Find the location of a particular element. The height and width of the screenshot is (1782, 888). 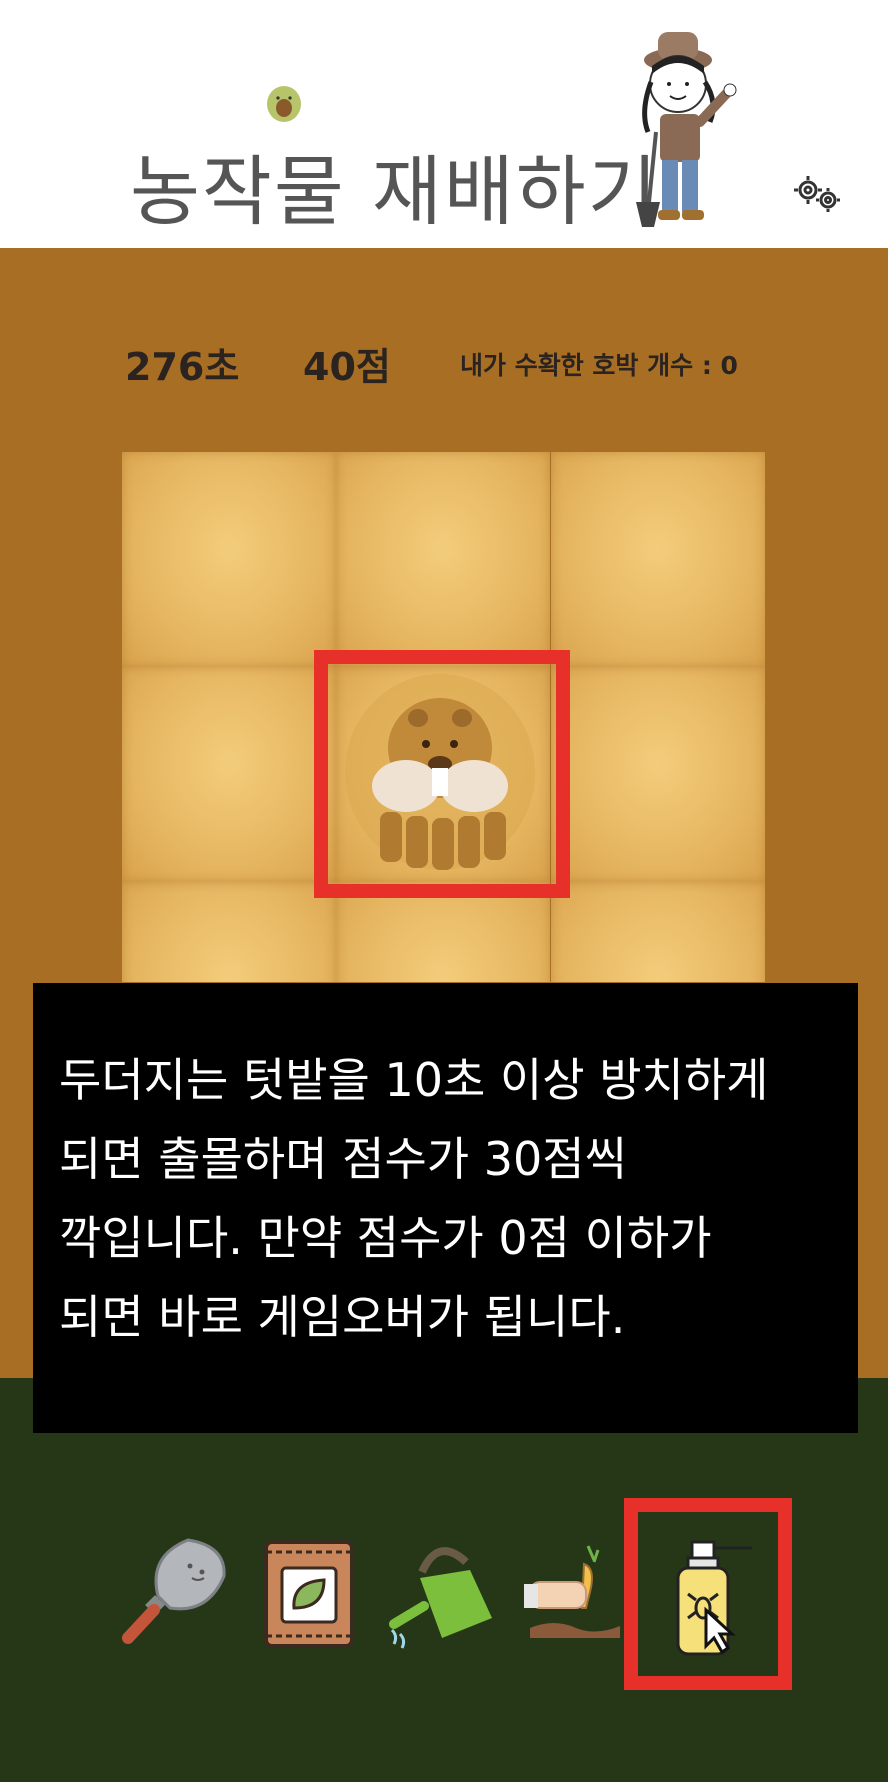

info-line: 되면 출몰하며 점수가 30점씩 is located at coordinates (343, 1159).